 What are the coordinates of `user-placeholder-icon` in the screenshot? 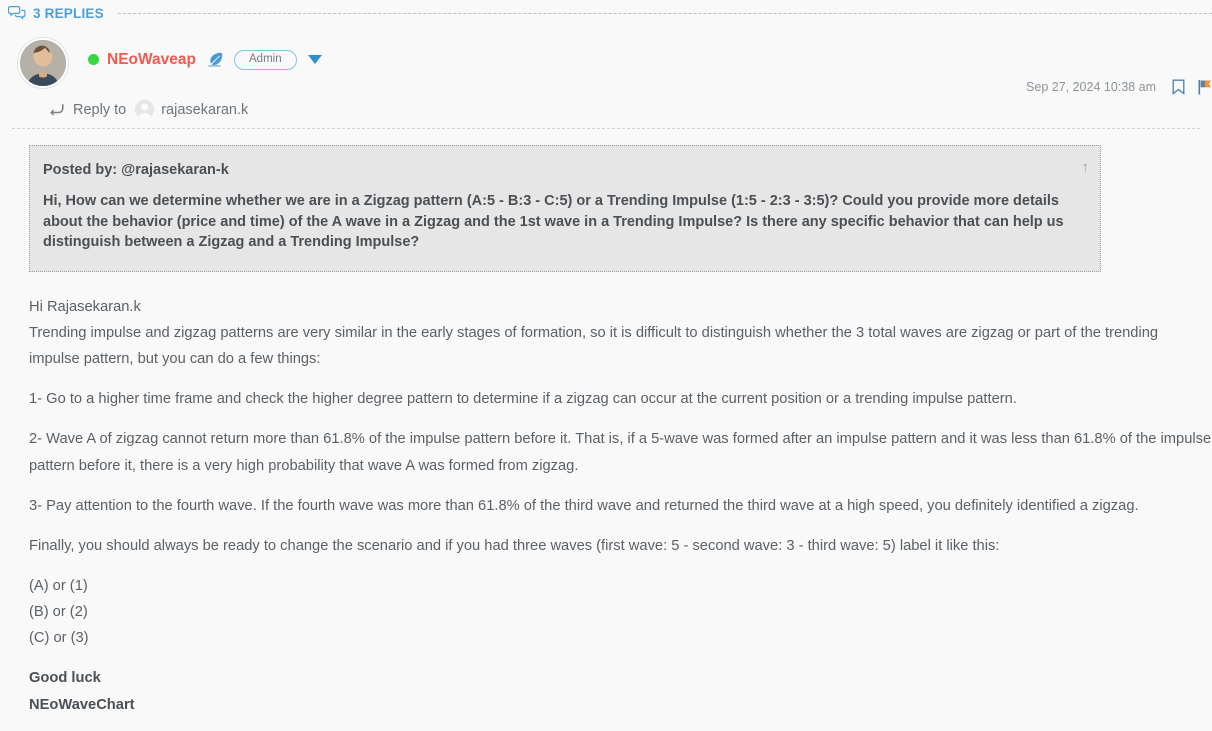 It's located at (145, 109).